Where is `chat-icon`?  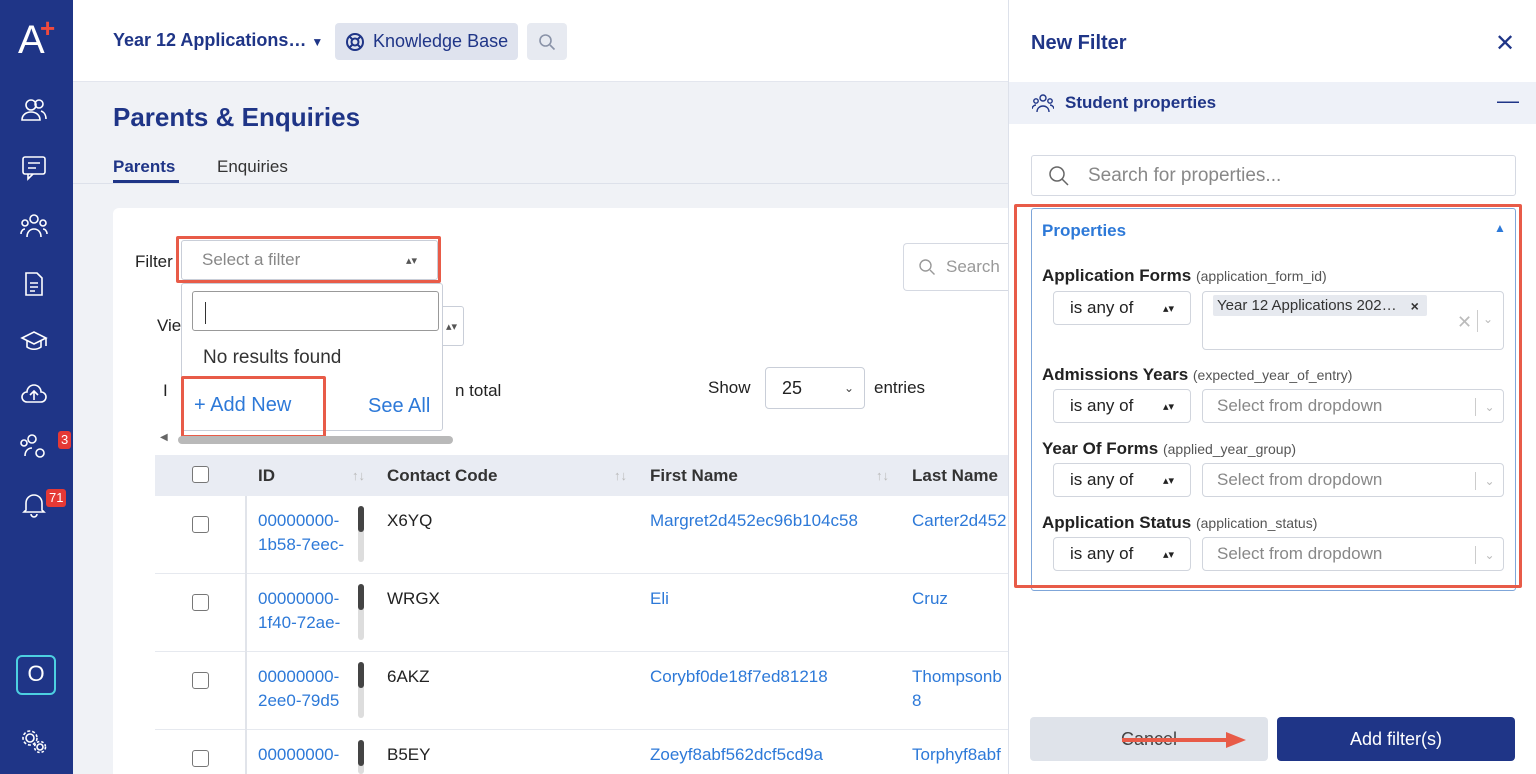
chat-icon is located at coordinates (37, 171).